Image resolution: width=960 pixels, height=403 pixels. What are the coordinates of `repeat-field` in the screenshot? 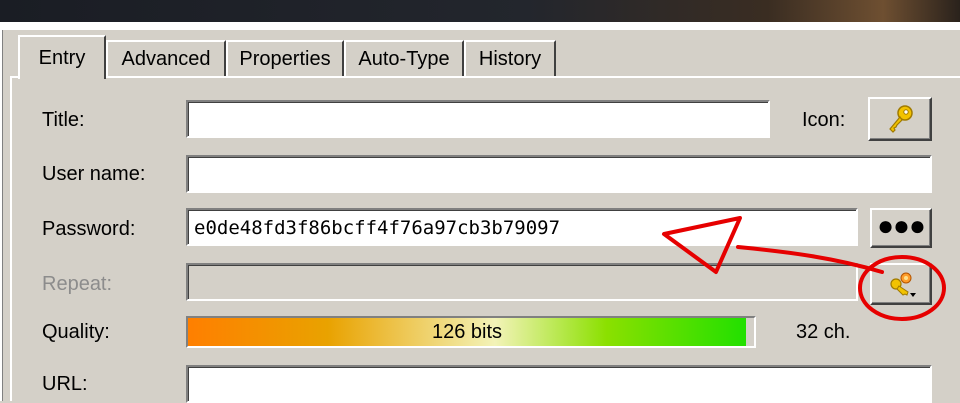 It's located at (522, 282).